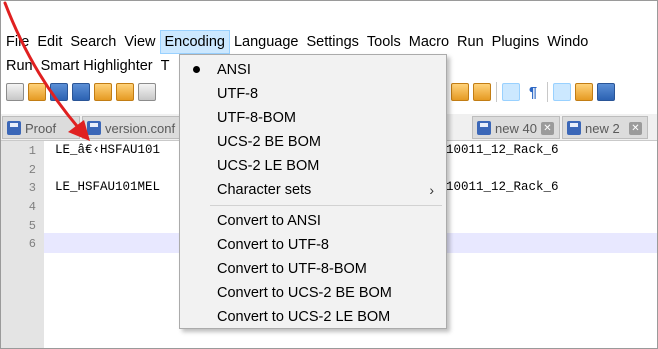 This screenshot has height=349, width=658. What do you see at coordinates (264, 190) in the screenshot?
I see `menu-item-label: Character sets` at bounding box center [264, 190].